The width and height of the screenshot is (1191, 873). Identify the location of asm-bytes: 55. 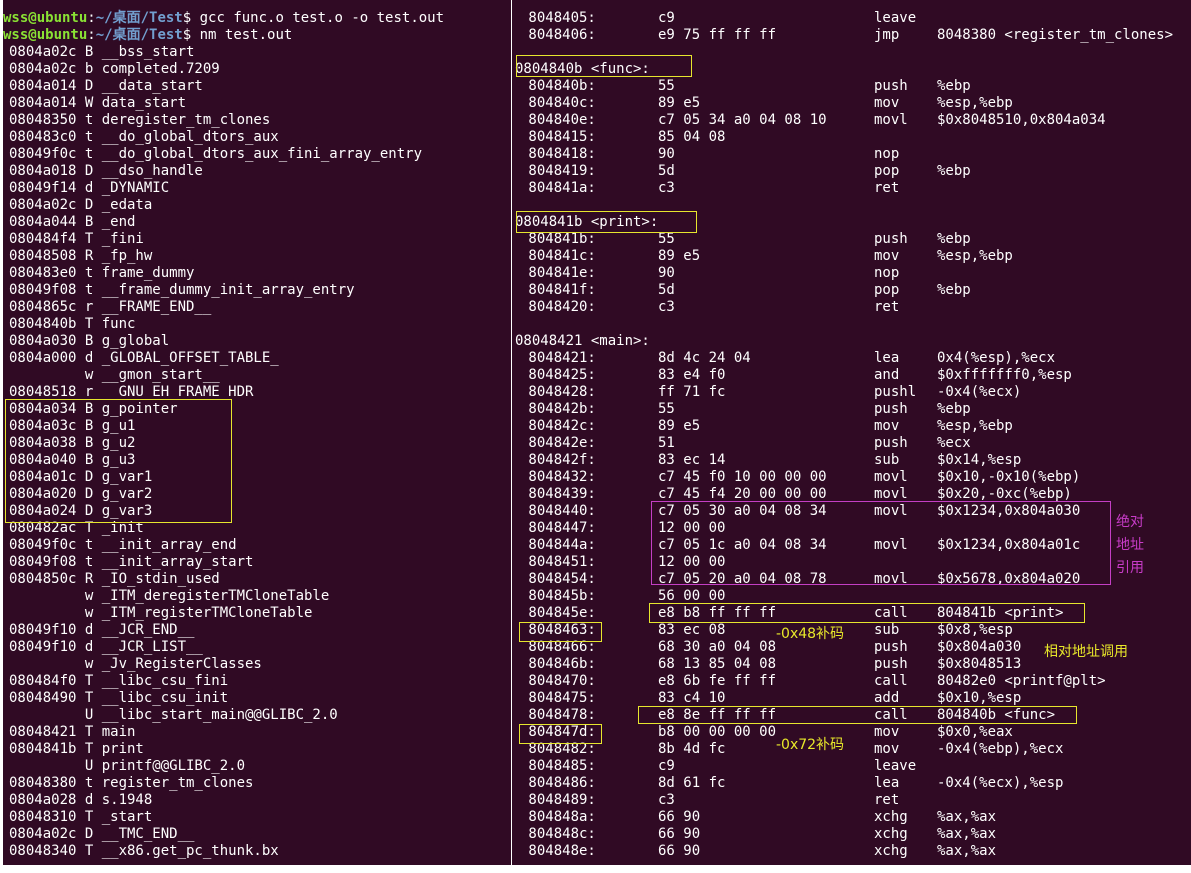
(666, 239).